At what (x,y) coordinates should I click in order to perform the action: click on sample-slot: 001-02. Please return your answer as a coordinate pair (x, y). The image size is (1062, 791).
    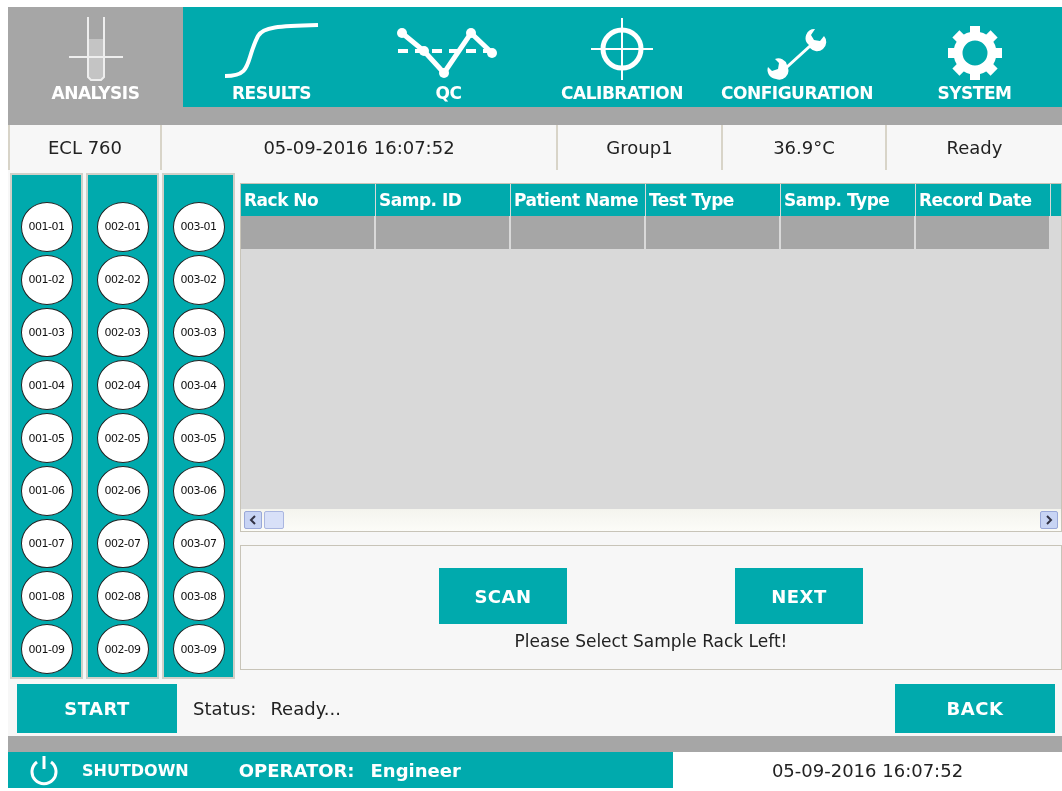
    Looking at the image, I should click on (46, 279).